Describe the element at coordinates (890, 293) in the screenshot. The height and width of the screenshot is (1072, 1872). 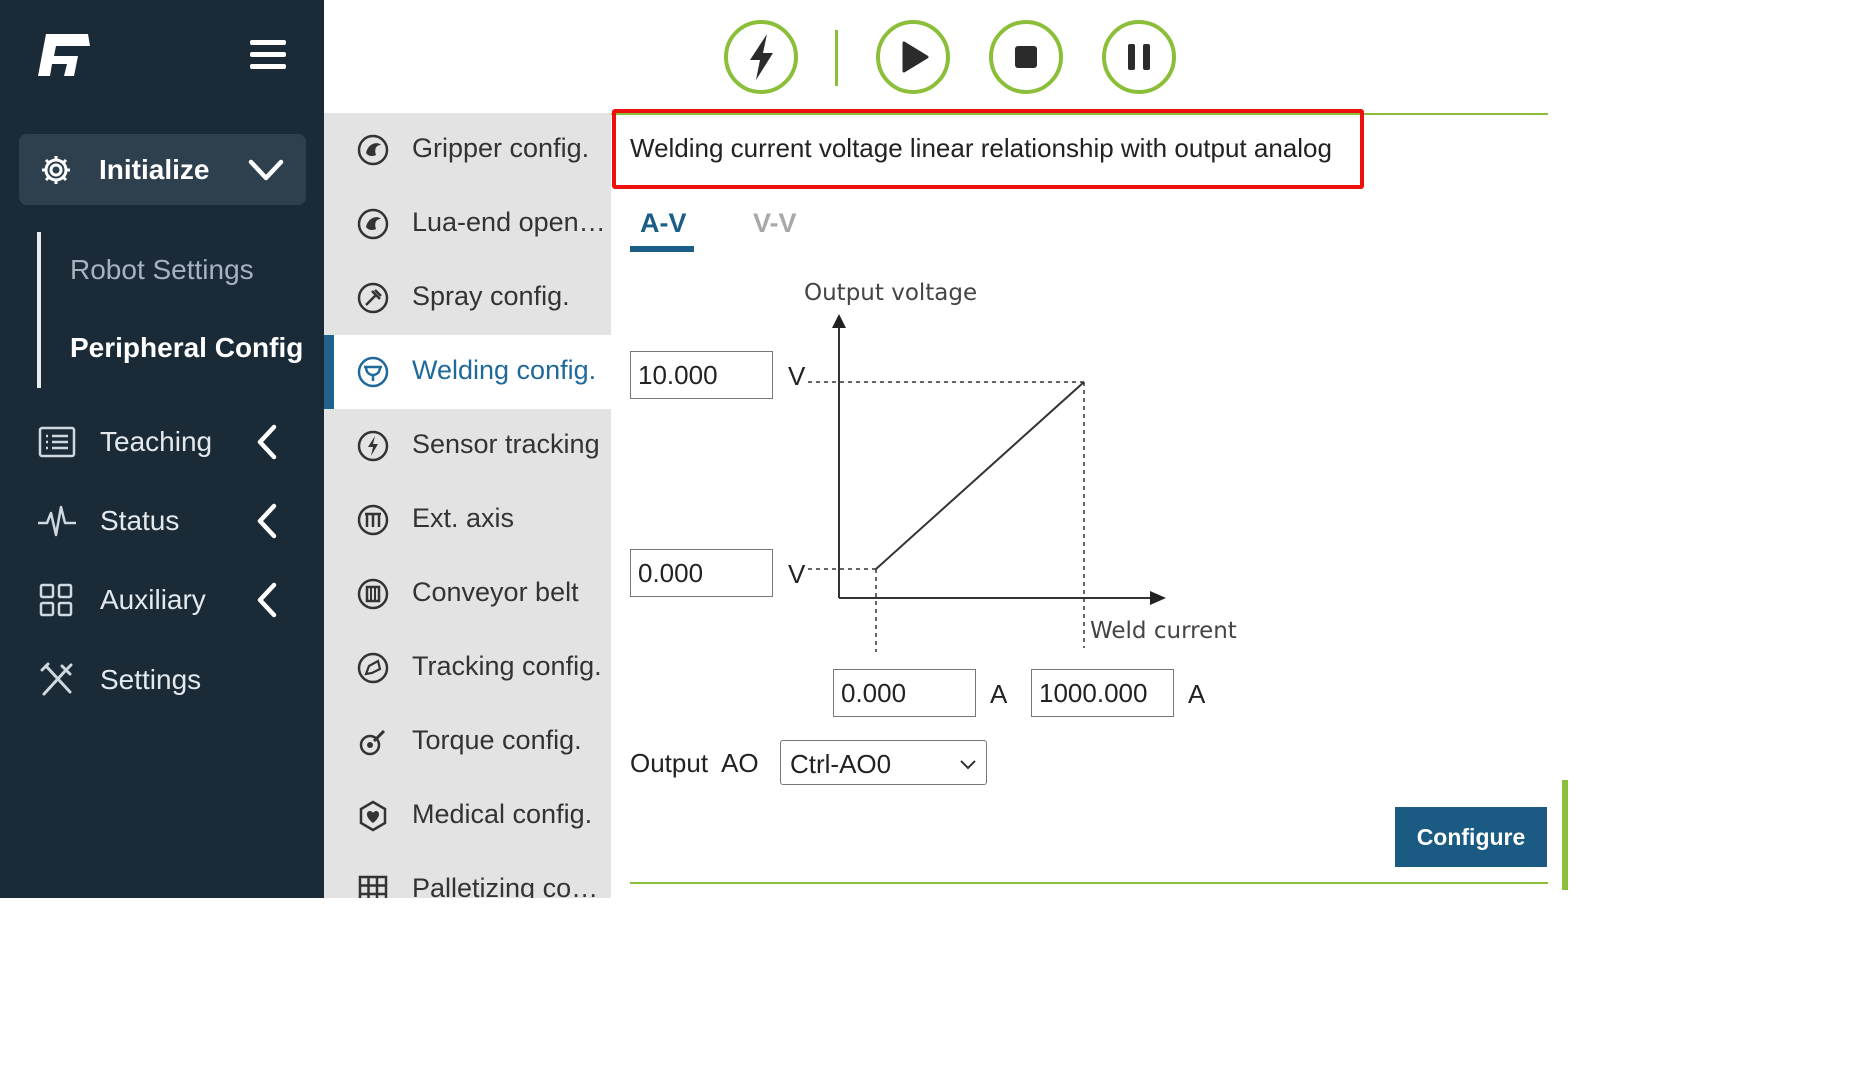
I see `y-axis-label: Output voltage` at that location.